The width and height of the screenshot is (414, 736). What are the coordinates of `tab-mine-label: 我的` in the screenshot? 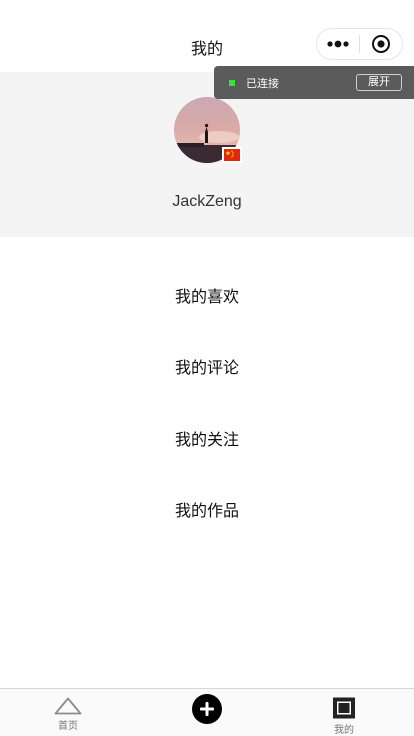 It's located at (344, 730).